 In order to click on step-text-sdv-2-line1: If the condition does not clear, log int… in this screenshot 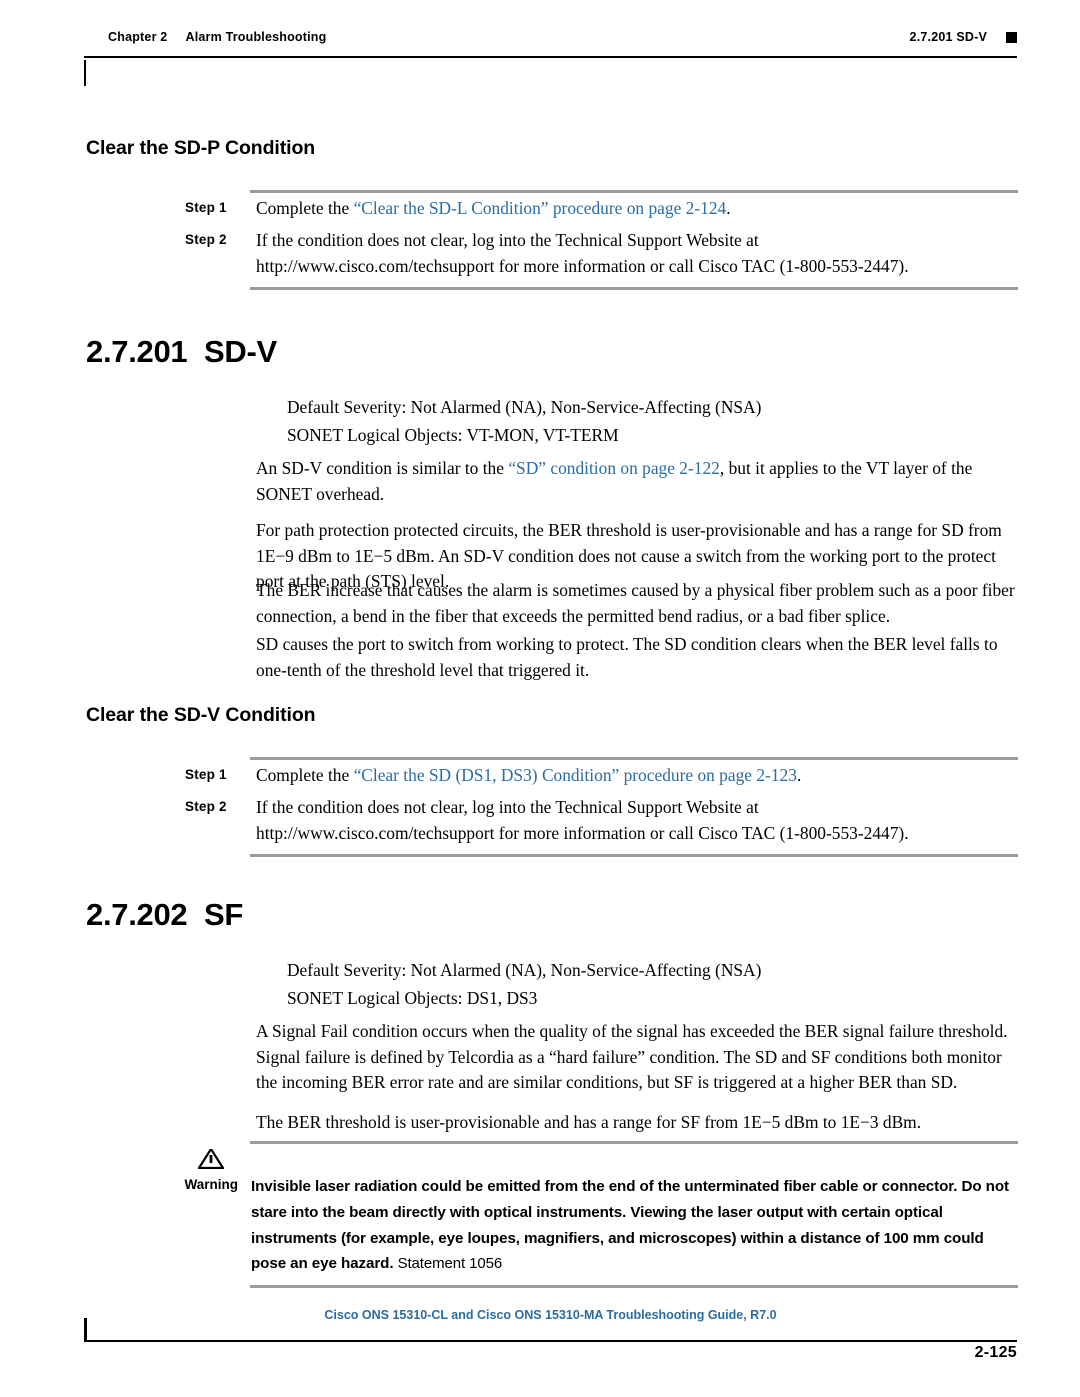, I will do `click(507, 807)`.